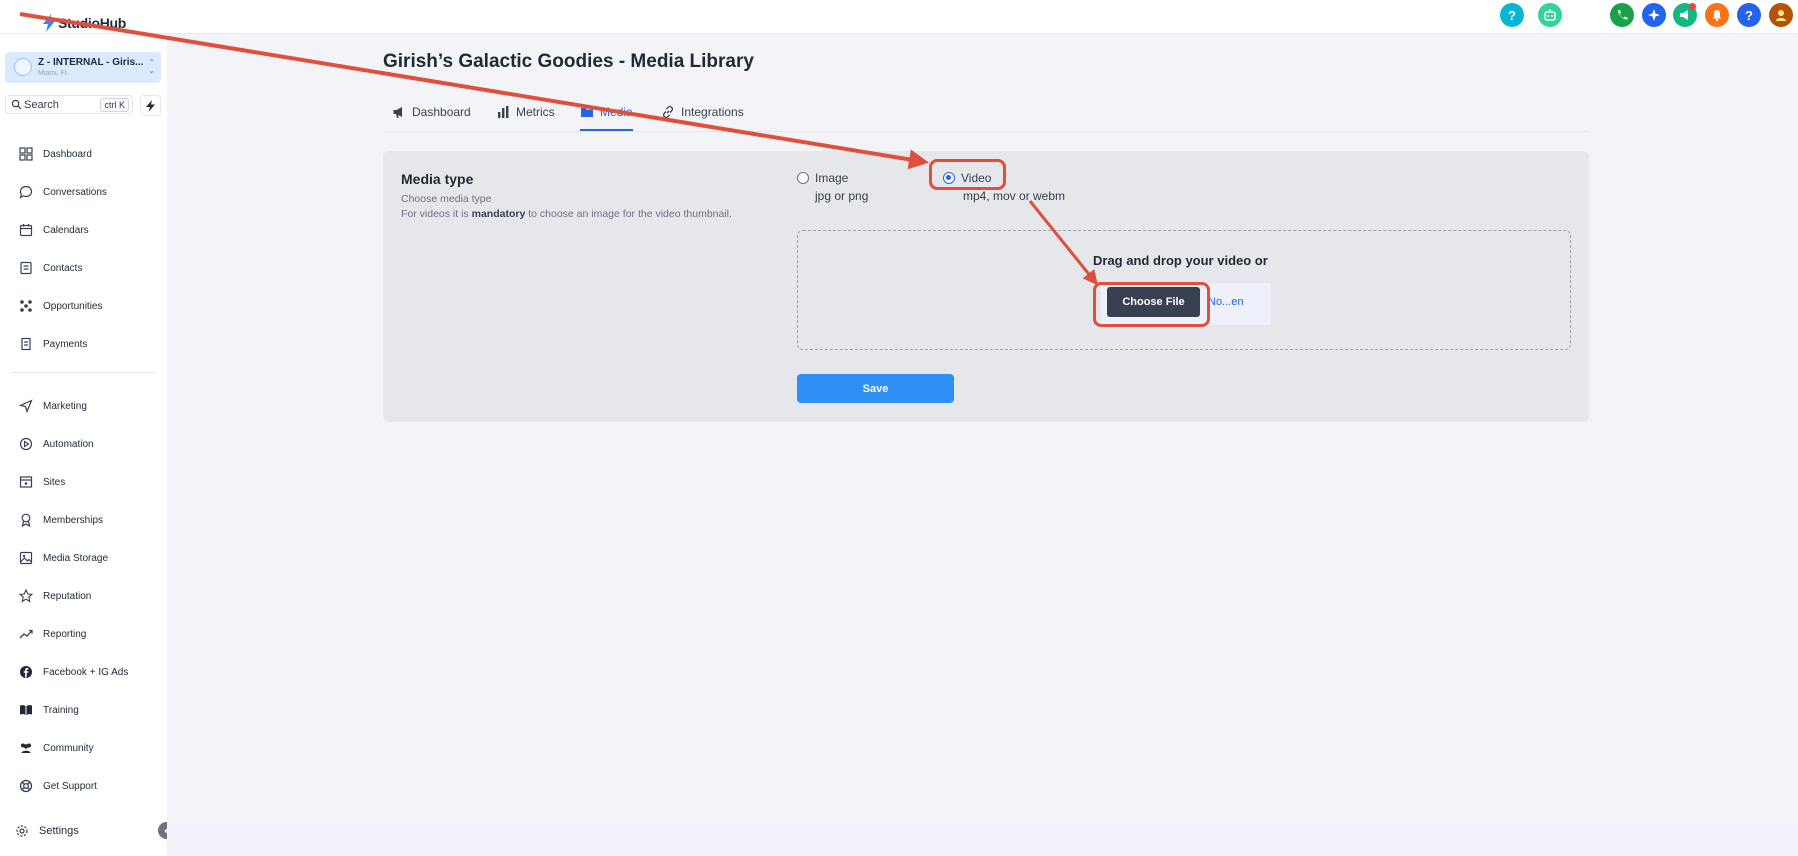  I want to click on sidebar-item-media-storage: Media Storage, so click(63, 558).